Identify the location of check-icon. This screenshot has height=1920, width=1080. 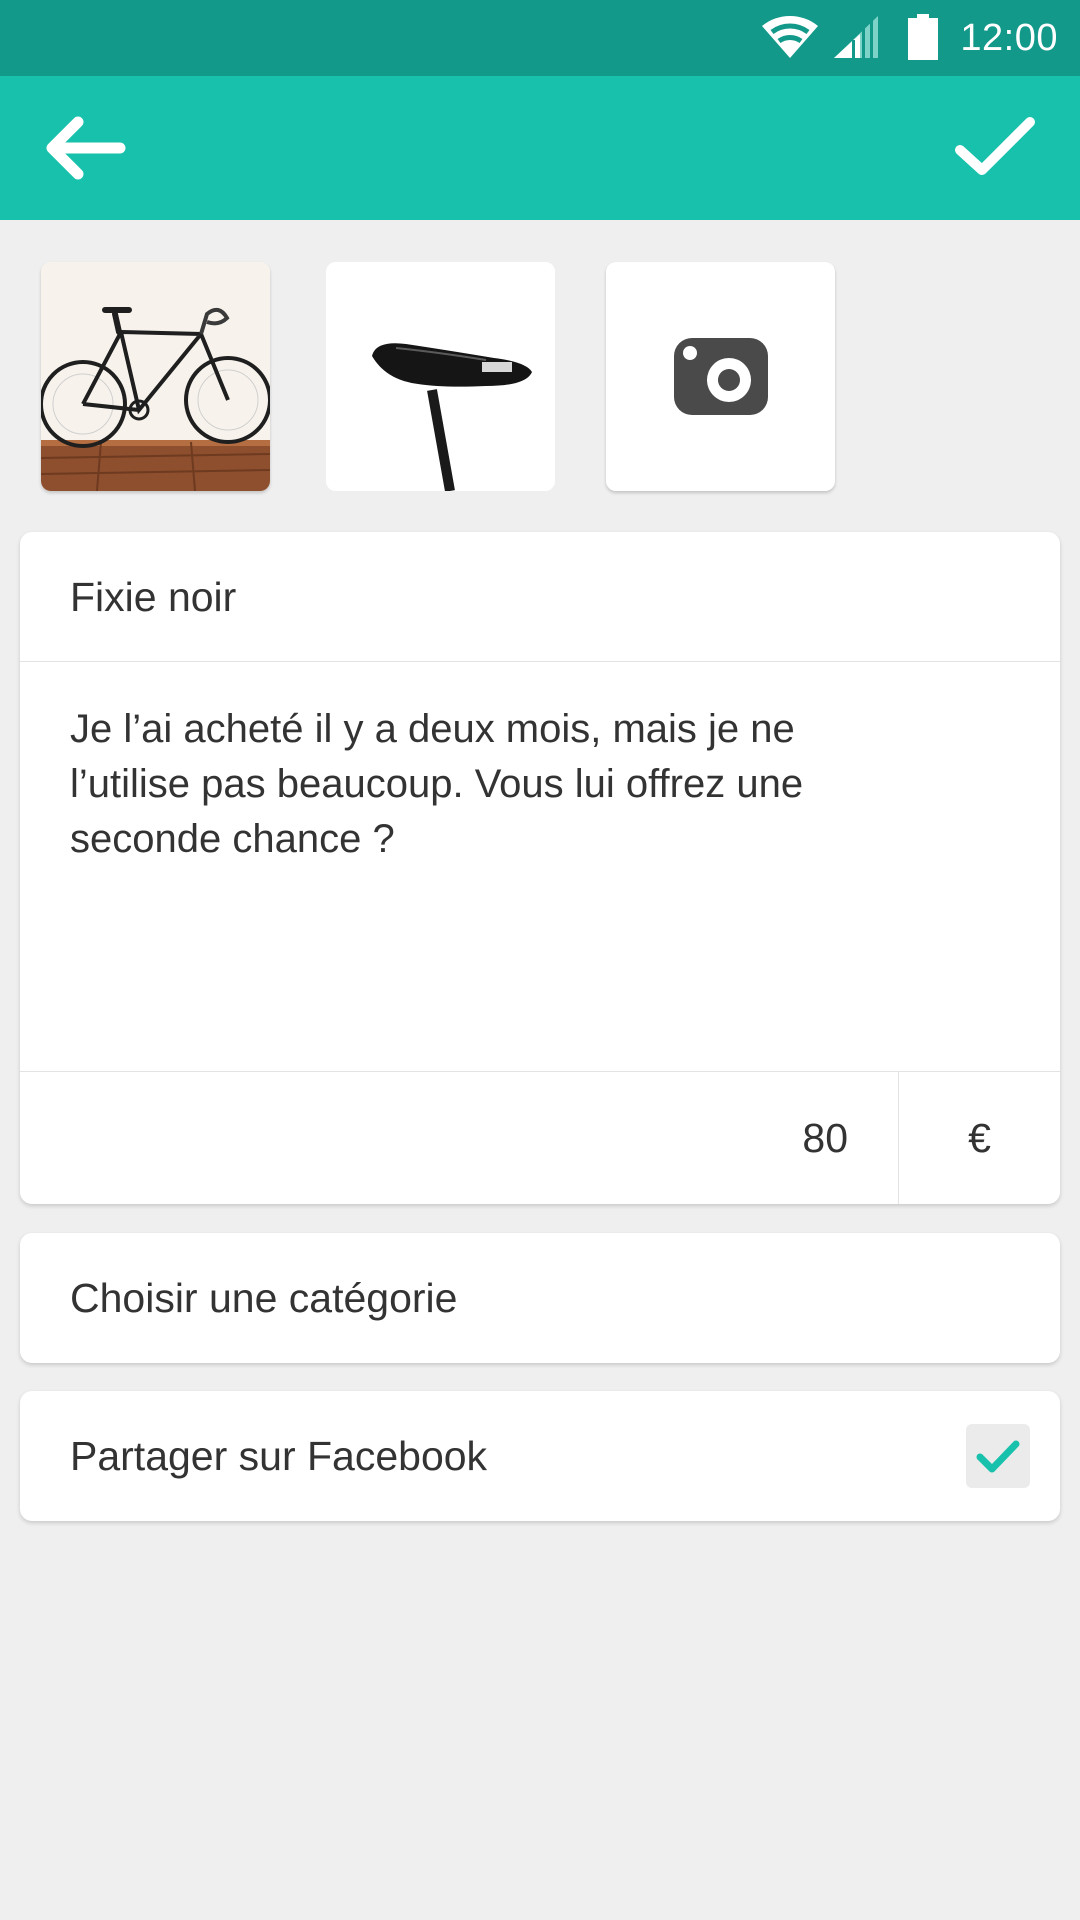
(996, 154).